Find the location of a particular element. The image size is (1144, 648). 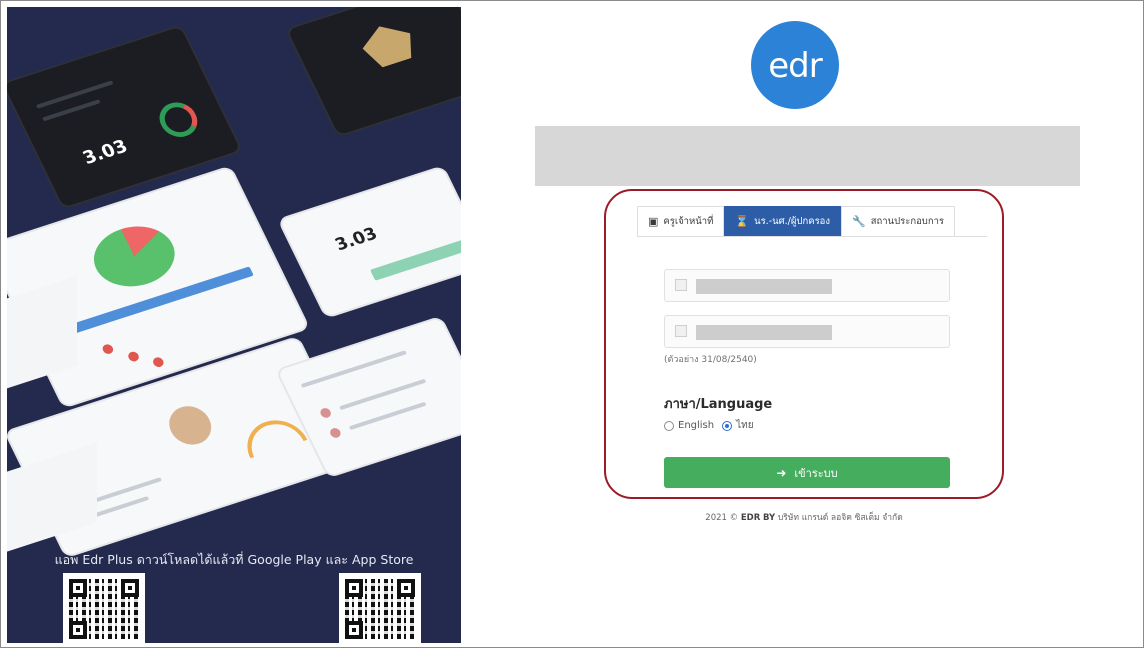

radio-english is located at coordinates (669, 425).